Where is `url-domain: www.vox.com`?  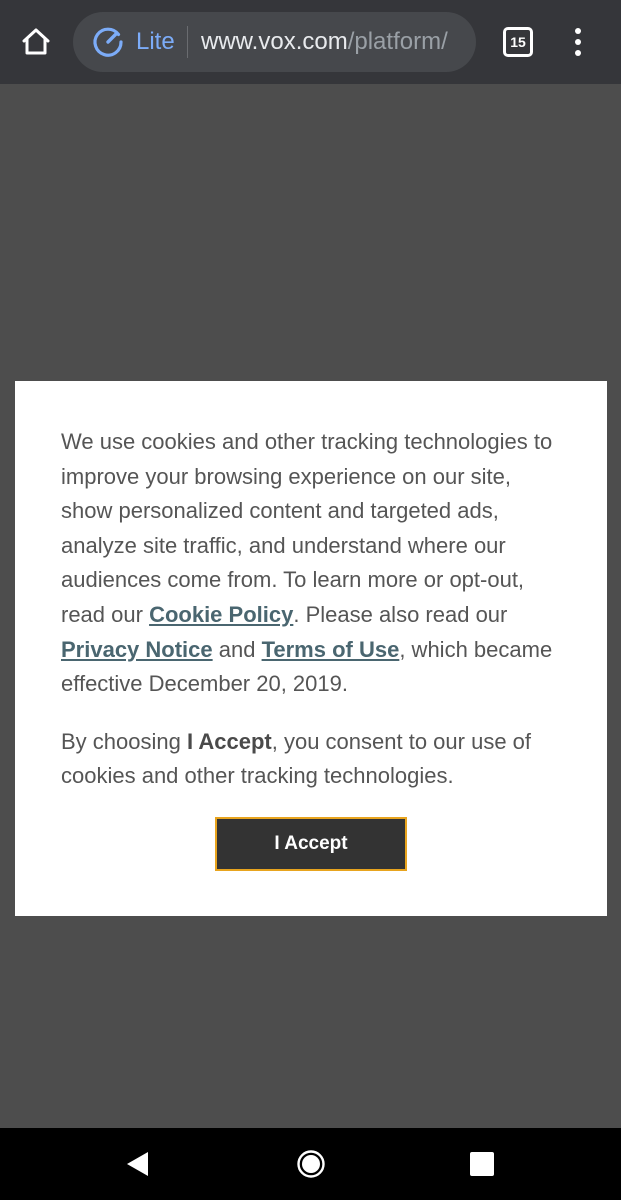
url-domain: www.vox.com is located at coordinates (274, 41).